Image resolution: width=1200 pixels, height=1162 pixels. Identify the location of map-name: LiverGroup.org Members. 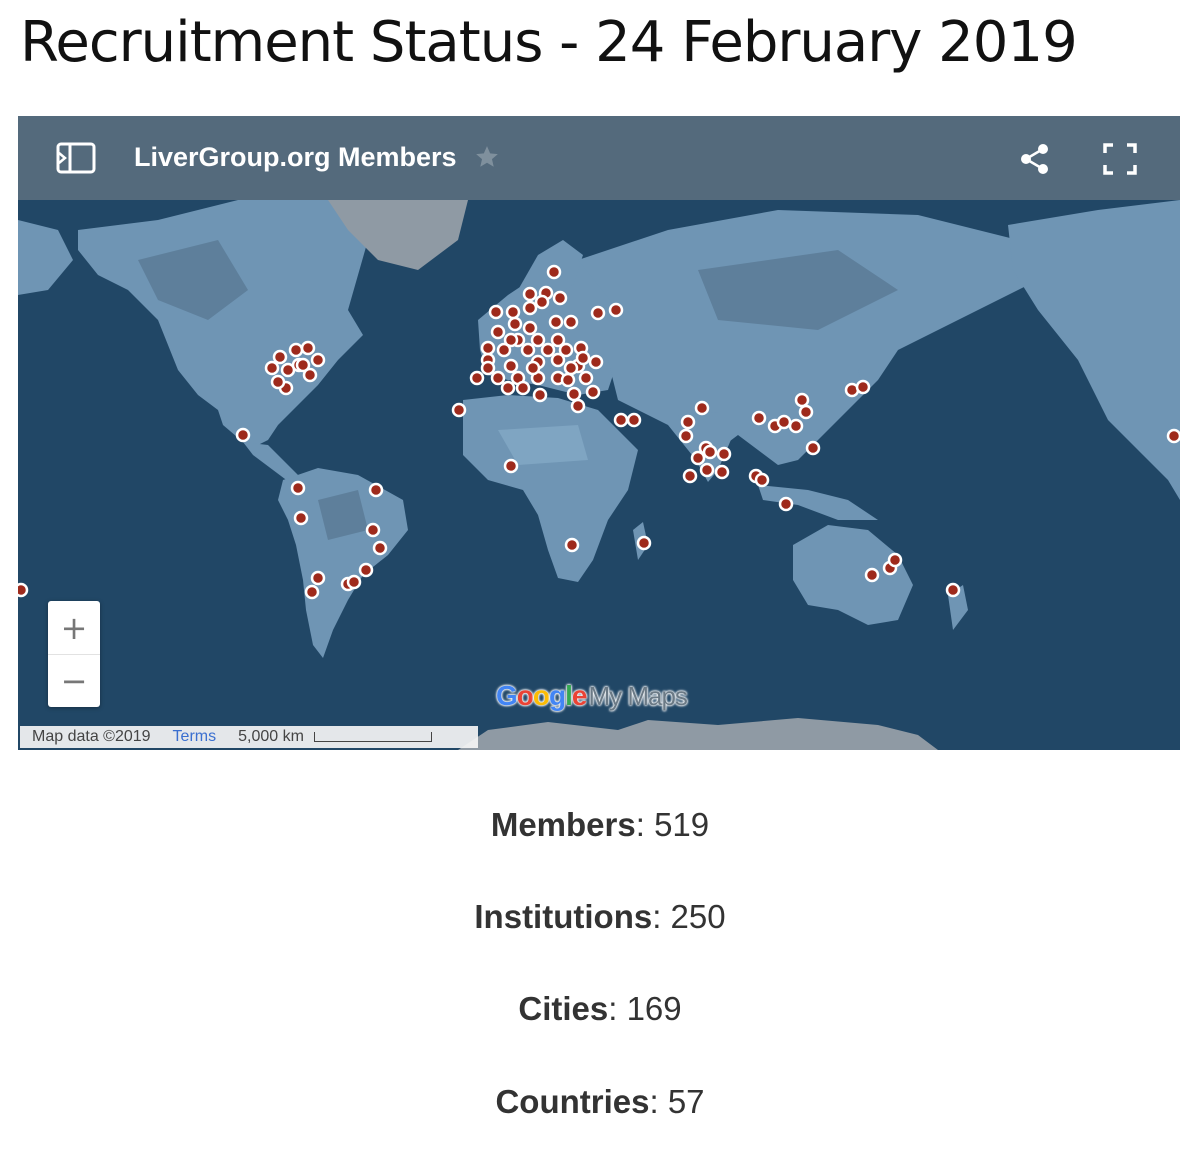
(295, 157).